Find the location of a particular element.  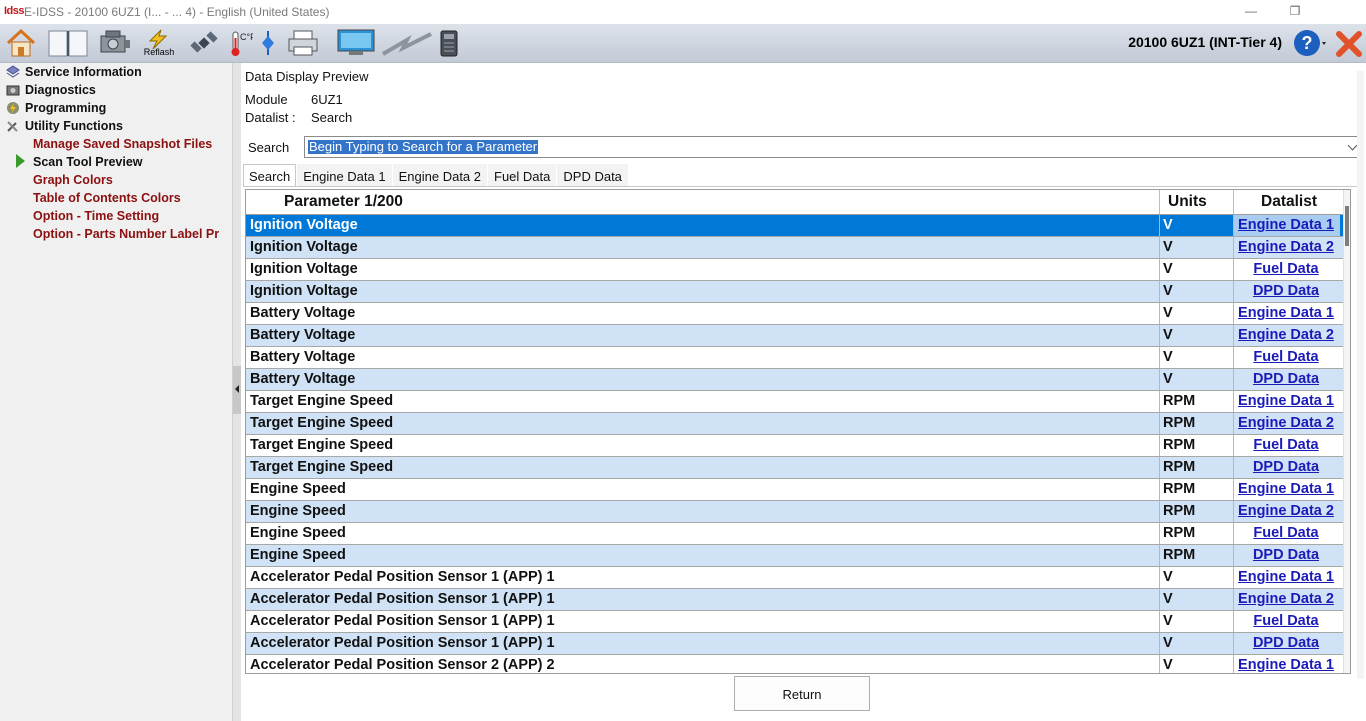

table-row: Ignition Voltage V DPD Data is located at coordinates (794, 292).